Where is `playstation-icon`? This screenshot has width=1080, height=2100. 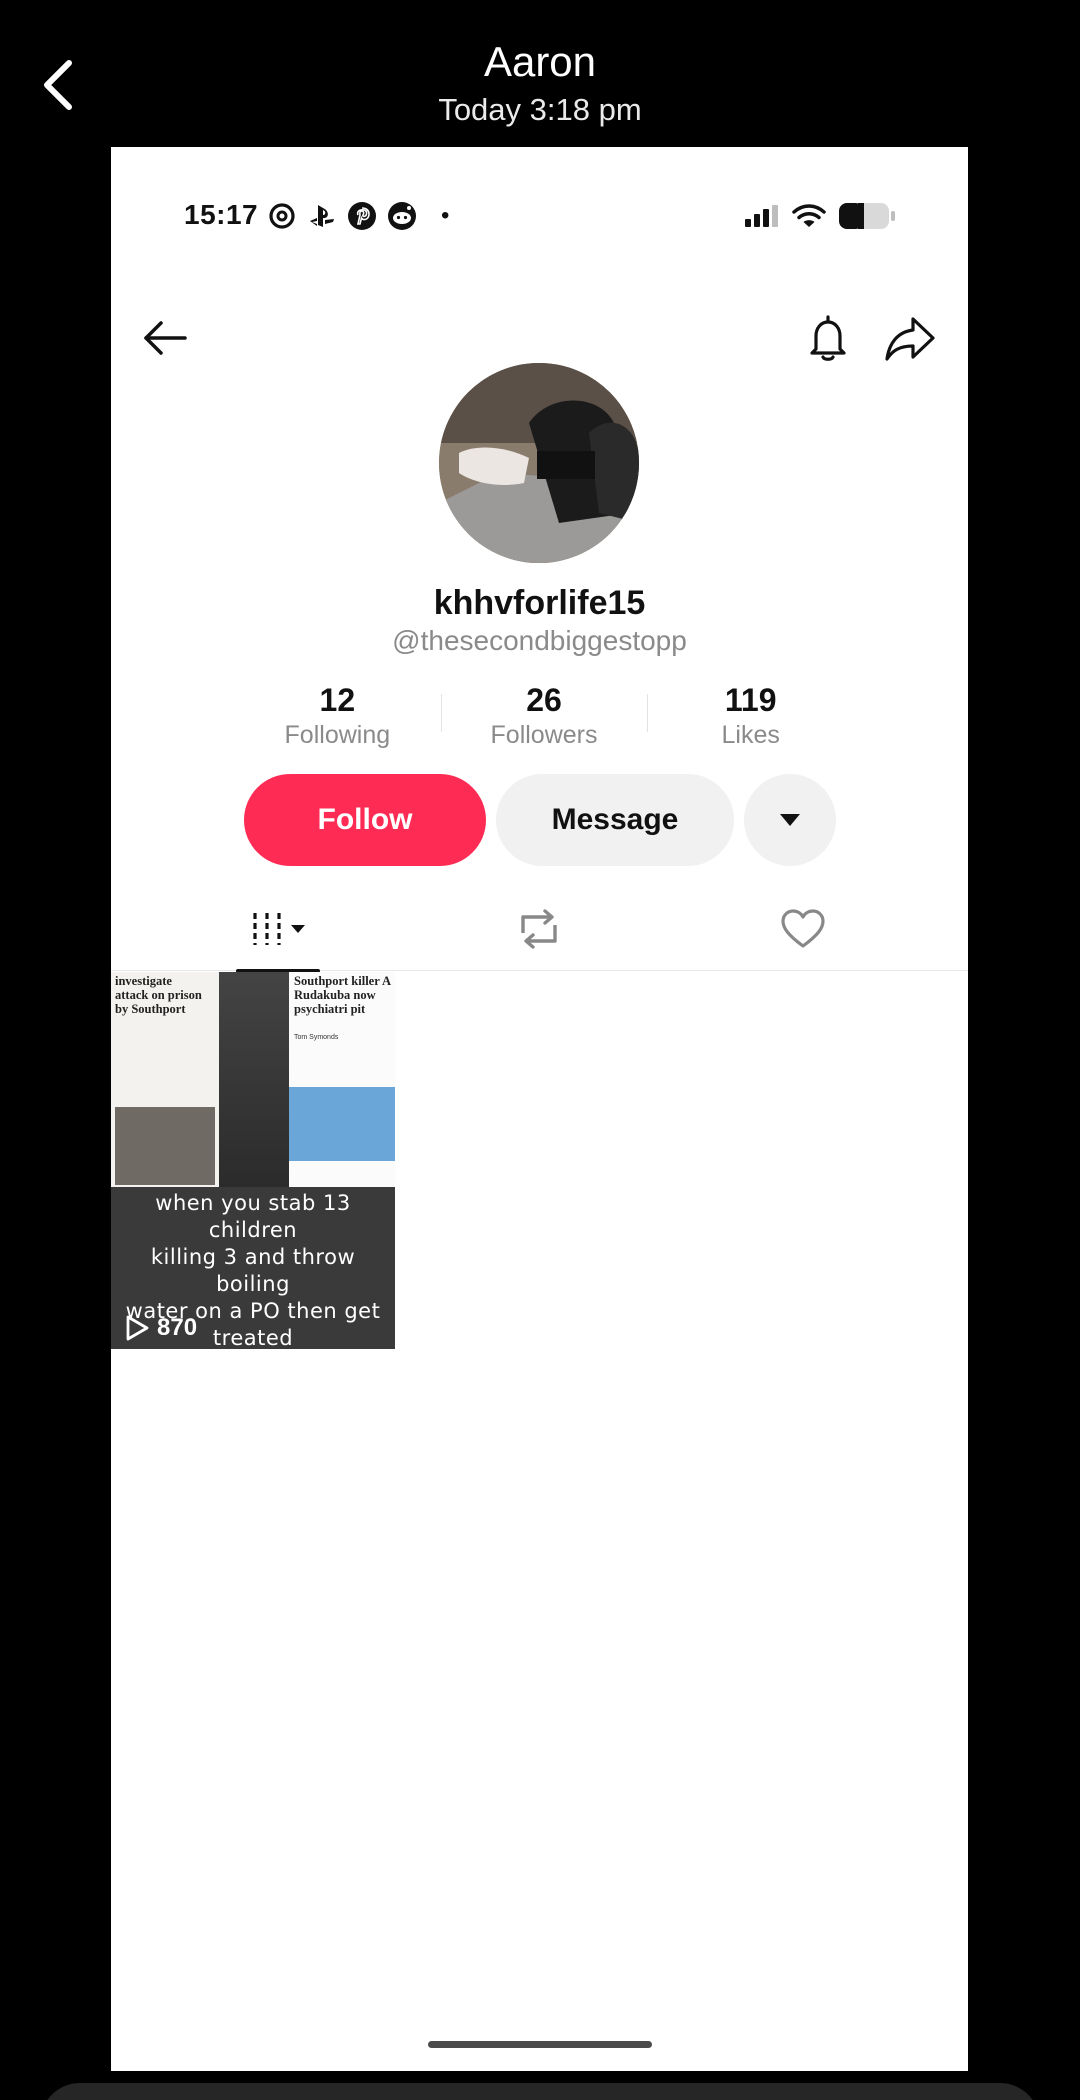 playstation-icon is located at coordinates (322, 216).